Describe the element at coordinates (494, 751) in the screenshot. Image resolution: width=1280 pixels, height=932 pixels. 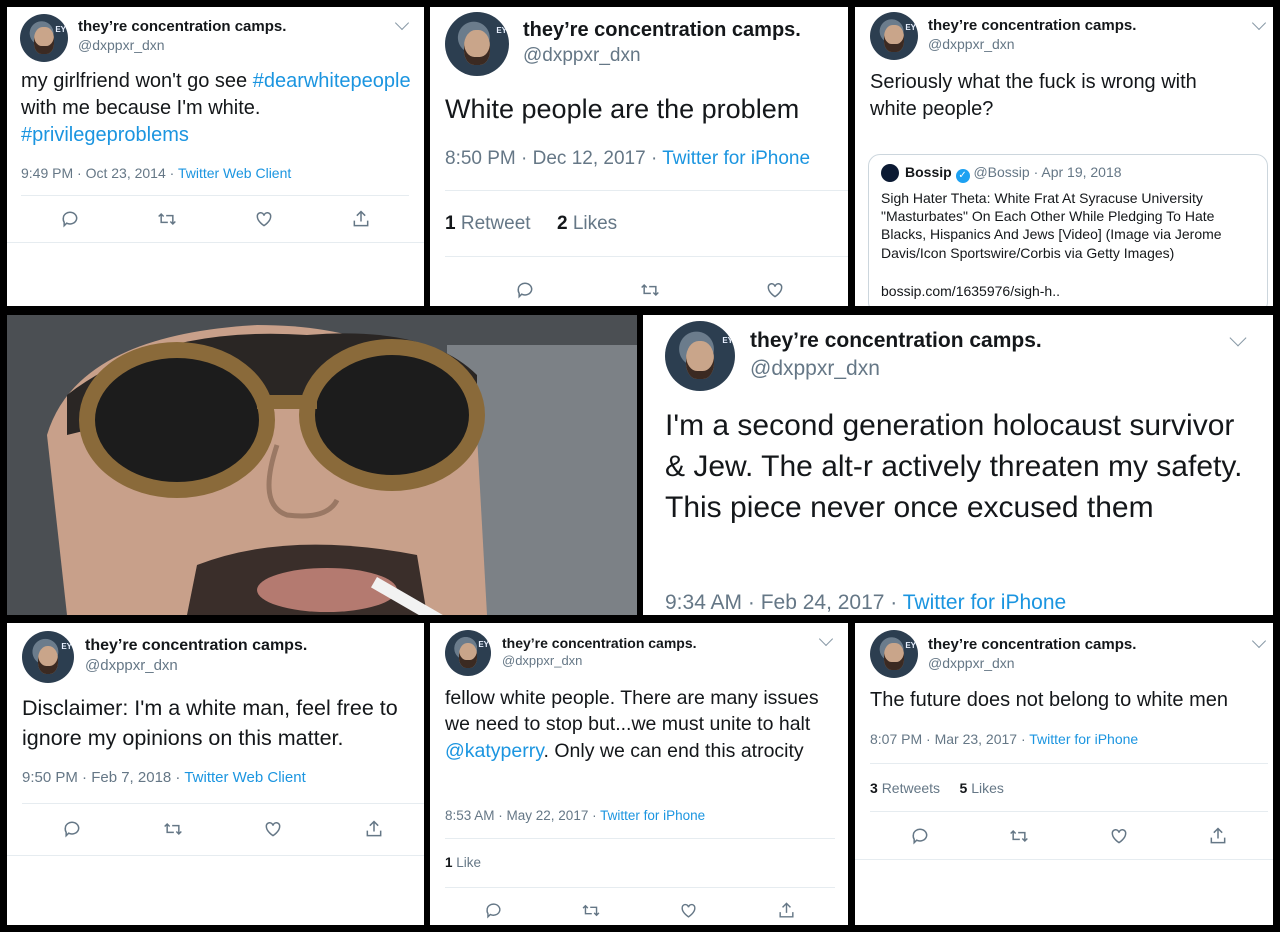
I see `mention-link: @katyperry` at that location.